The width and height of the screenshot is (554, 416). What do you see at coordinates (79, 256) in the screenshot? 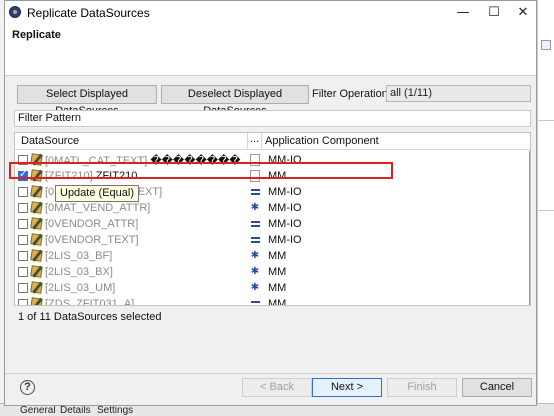
I see `datasource-name: [2LIS_03_BF]` at bounding box center [79, 256].